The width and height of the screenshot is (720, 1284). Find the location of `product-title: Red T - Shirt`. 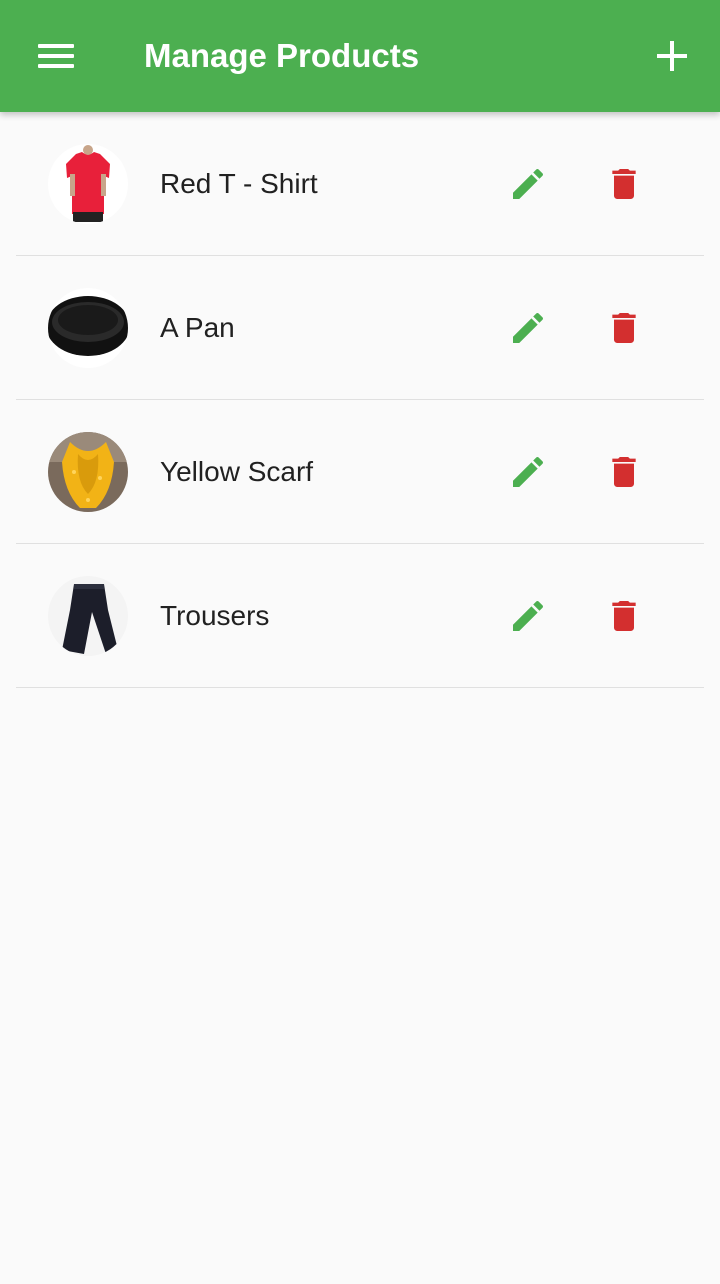

product-title: Red T - Shirt is located at coordinates (239, 183).